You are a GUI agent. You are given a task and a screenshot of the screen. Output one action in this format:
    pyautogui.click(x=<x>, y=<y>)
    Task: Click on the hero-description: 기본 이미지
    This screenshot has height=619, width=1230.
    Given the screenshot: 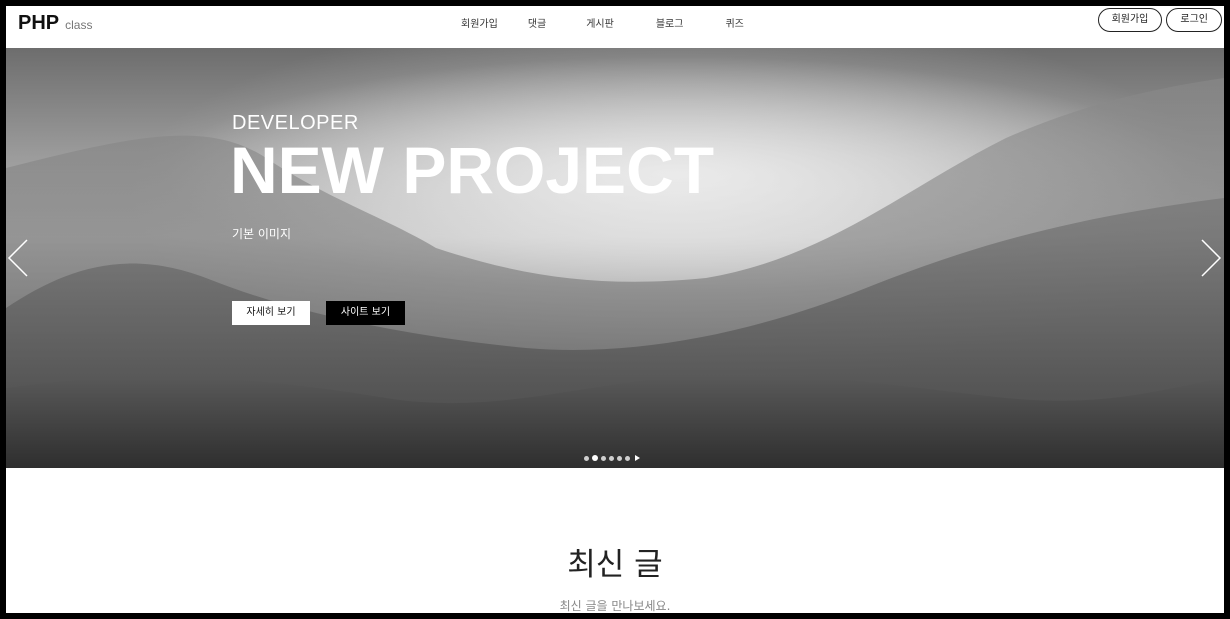 What is the action you would take?
    pyautogui.click(x=262, y=234)
    